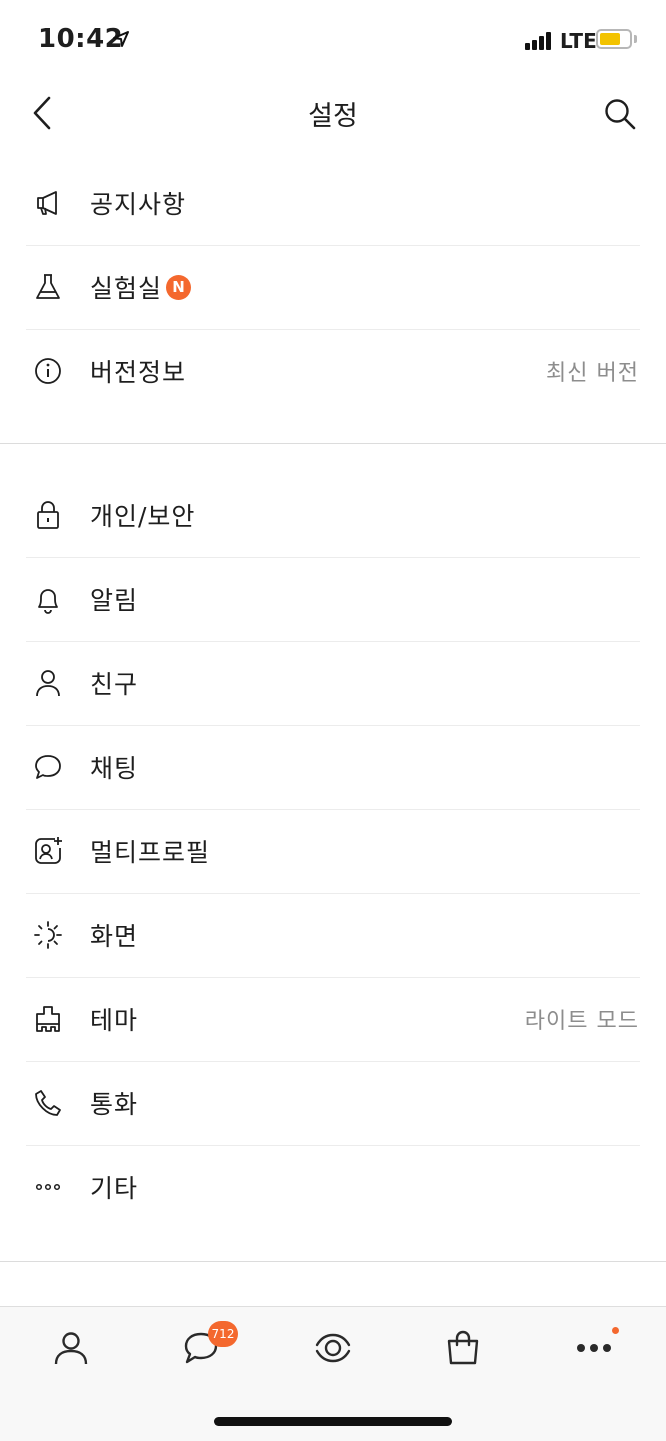 The image size is (666, 1441). Describe the element at coordinates (48, 599) in the screenshot. I see `bell-icon` at that location.